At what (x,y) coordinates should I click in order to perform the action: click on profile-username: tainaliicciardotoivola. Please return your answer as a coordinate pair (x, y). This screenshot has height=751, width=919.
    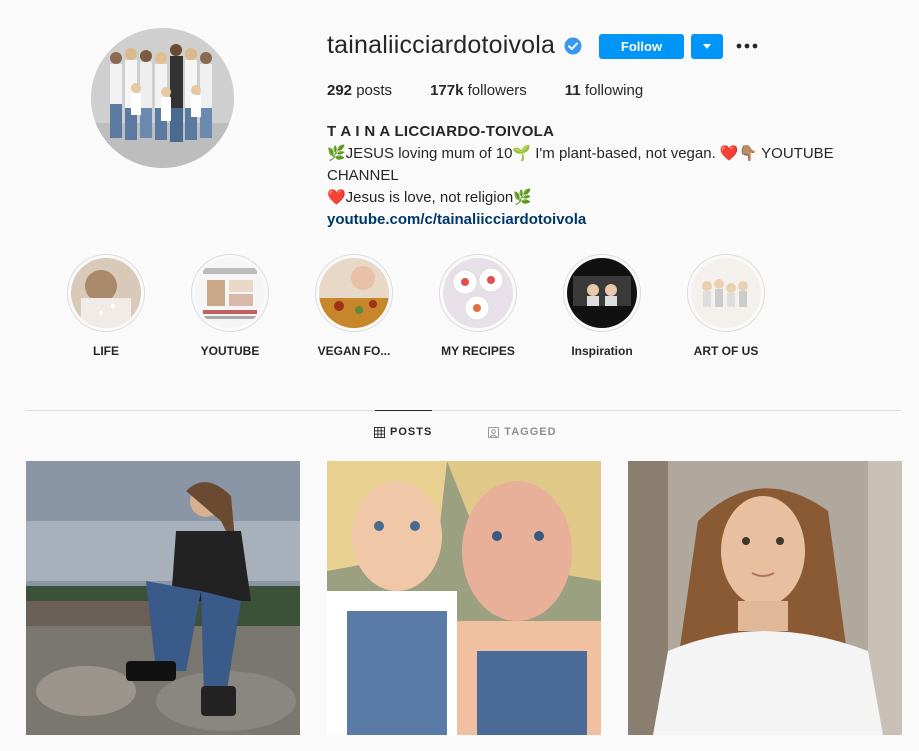
    Looking at the image, I should click on (441, 45).